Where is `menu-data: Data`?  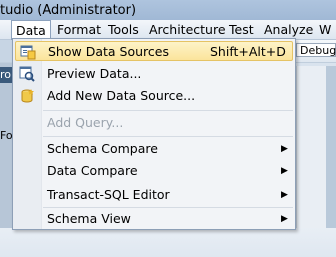
menu-data: Data is located at coordinates (31, 30).